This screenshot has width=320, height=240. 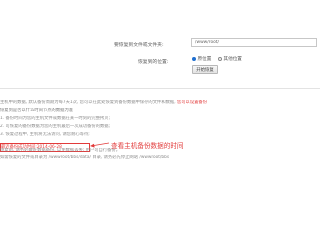 I want to click on restore-path-label: 要恢复到文件或文件夹:, so click(x=139, y=45).